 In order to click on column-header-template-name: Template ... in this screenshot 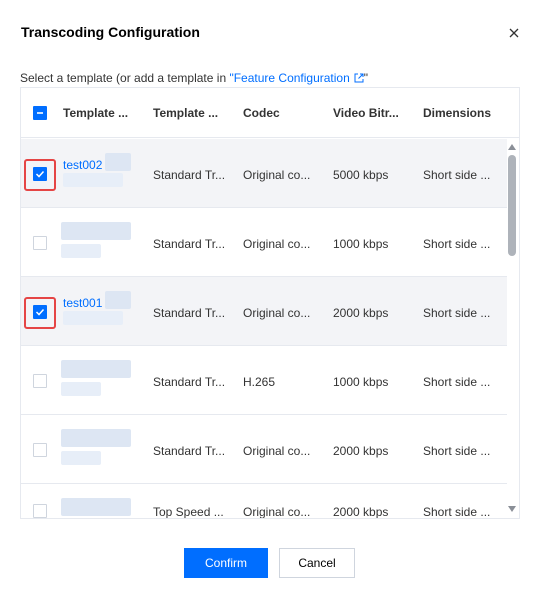, I will do `click(95, 113)`.